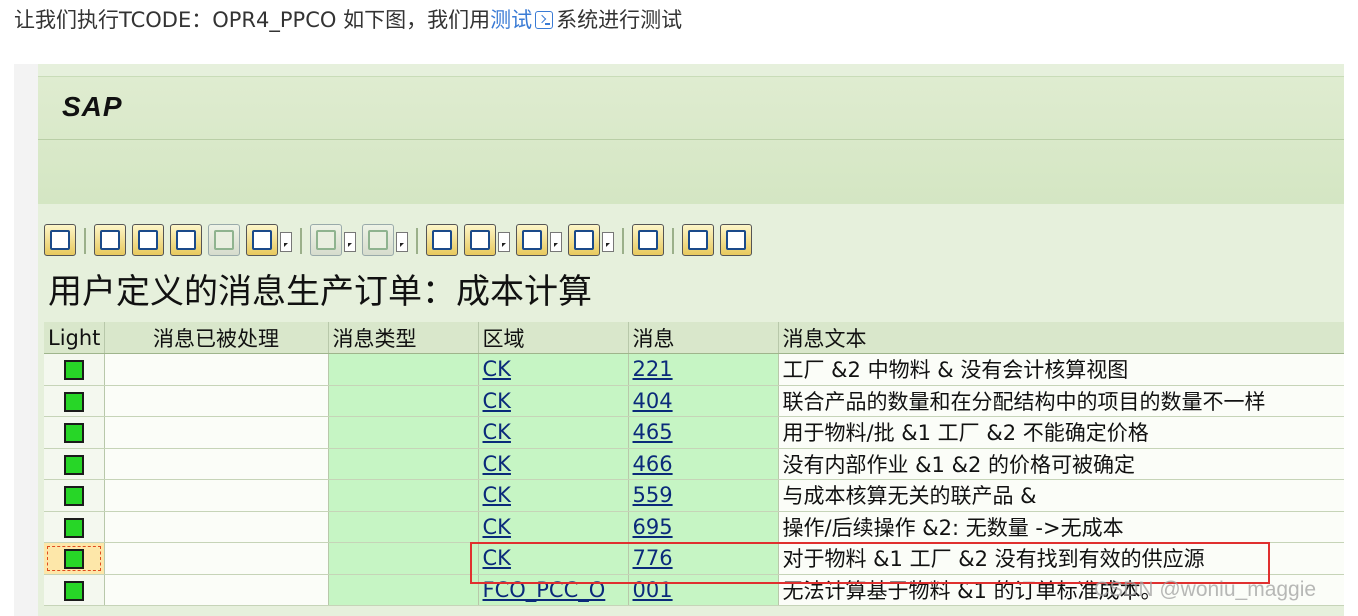 This screenshot has width=1358, height=616. What do you see at coordinates (442, 240) in the screenshot?
I see `print-preview-button` at bounding box center [442, 240].